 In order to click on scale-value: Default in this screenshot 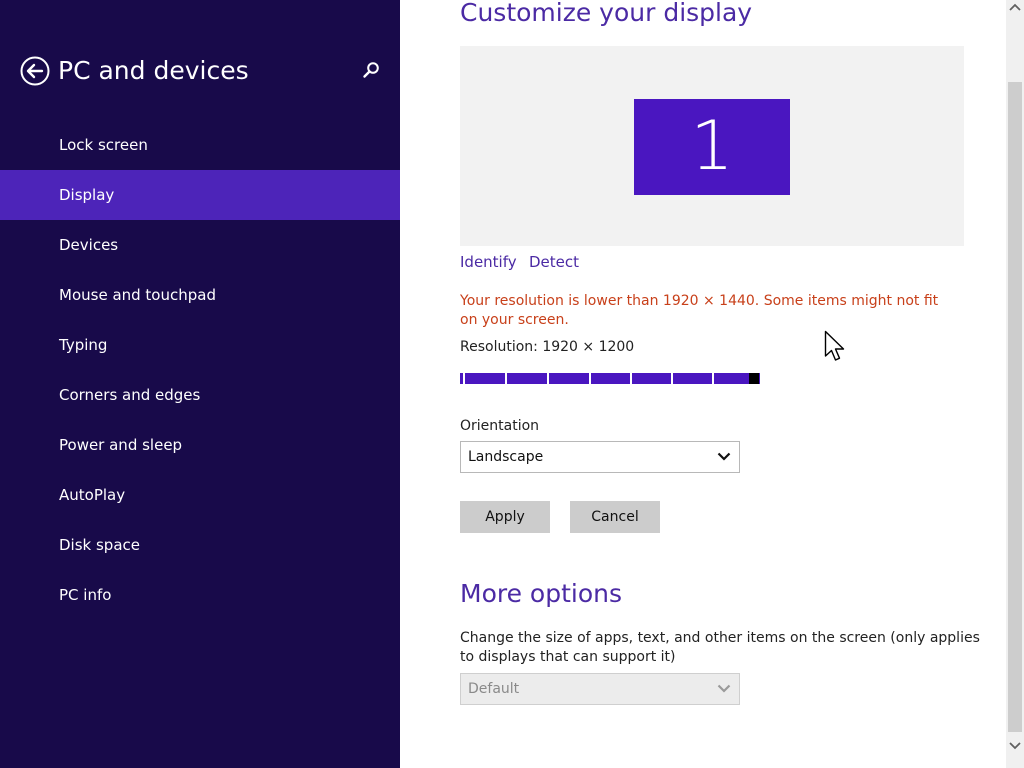, I will do `click(494, 689)`.